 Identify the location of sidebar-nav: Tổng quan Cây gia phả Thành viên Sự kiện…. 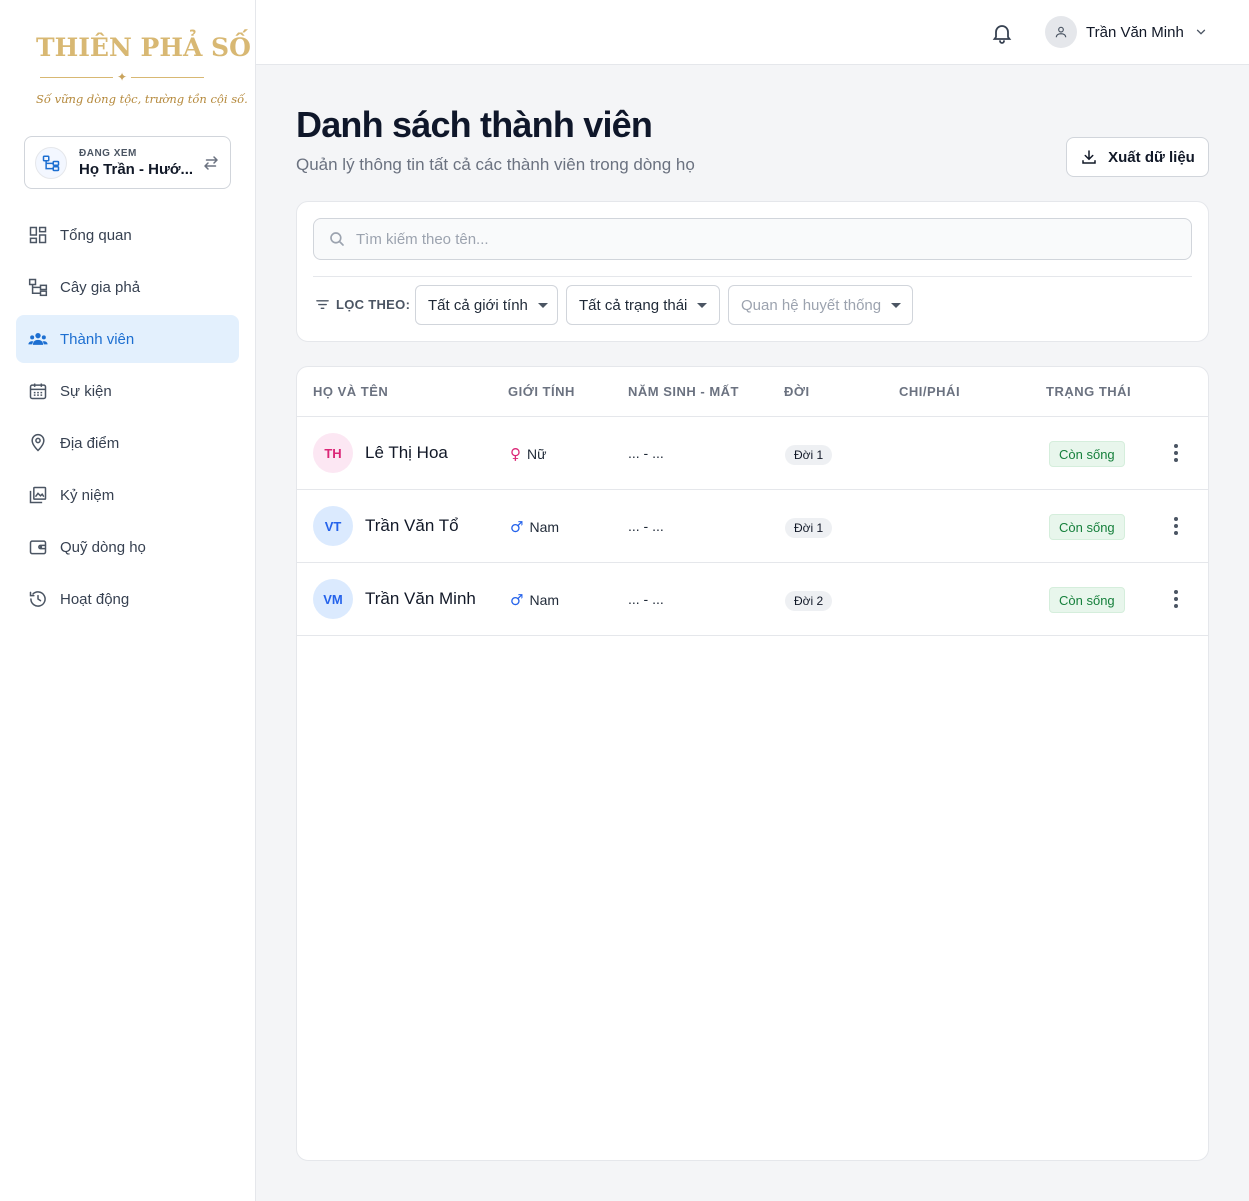
(127, 419).